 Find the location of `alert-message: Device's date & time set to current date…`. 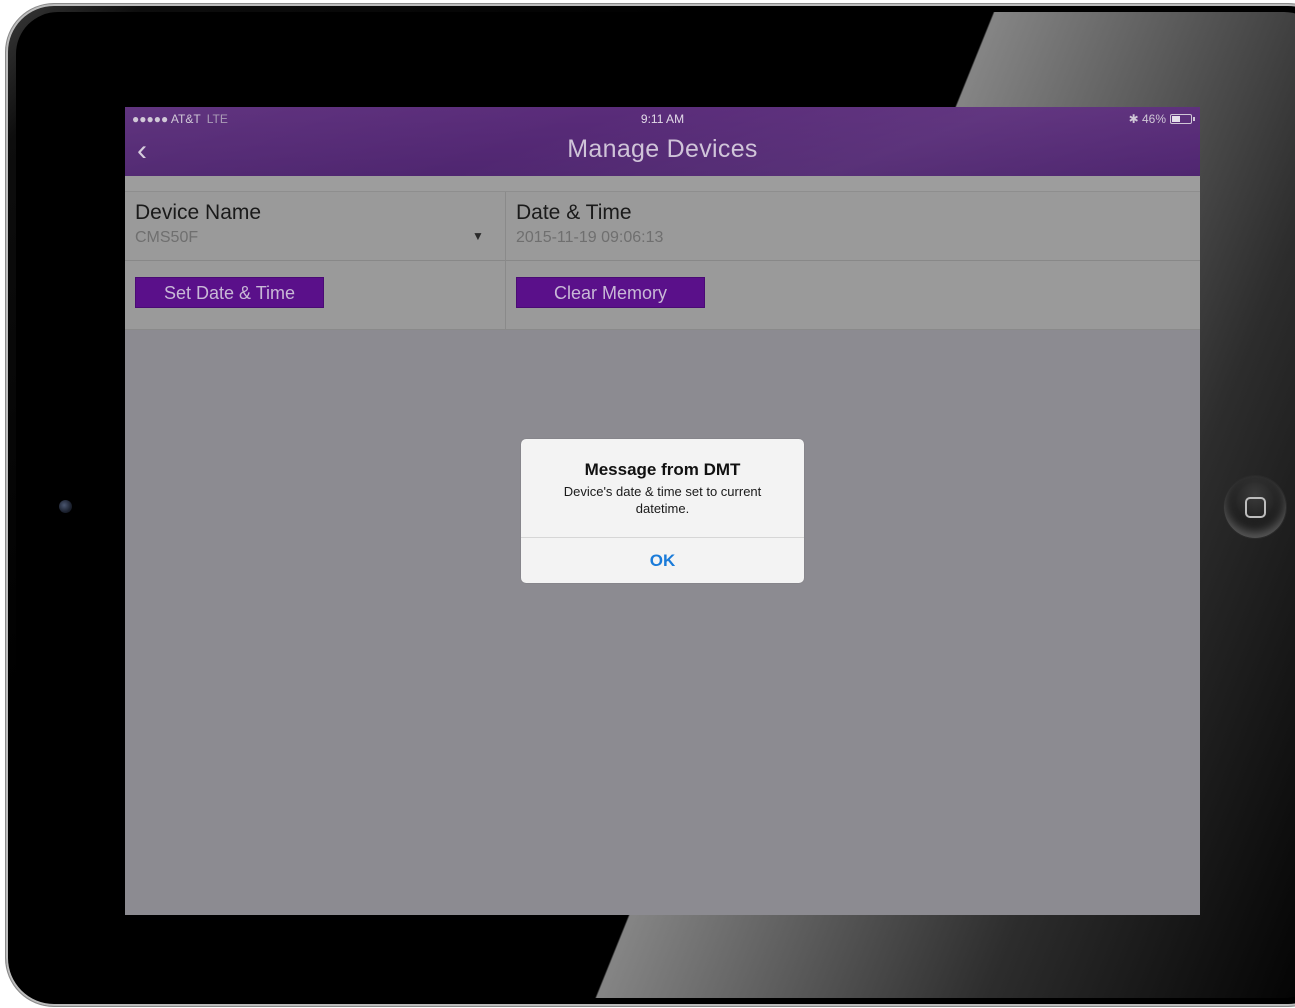

alert-message: Device's date & time set to current date… is located at coordinates (662, 500).